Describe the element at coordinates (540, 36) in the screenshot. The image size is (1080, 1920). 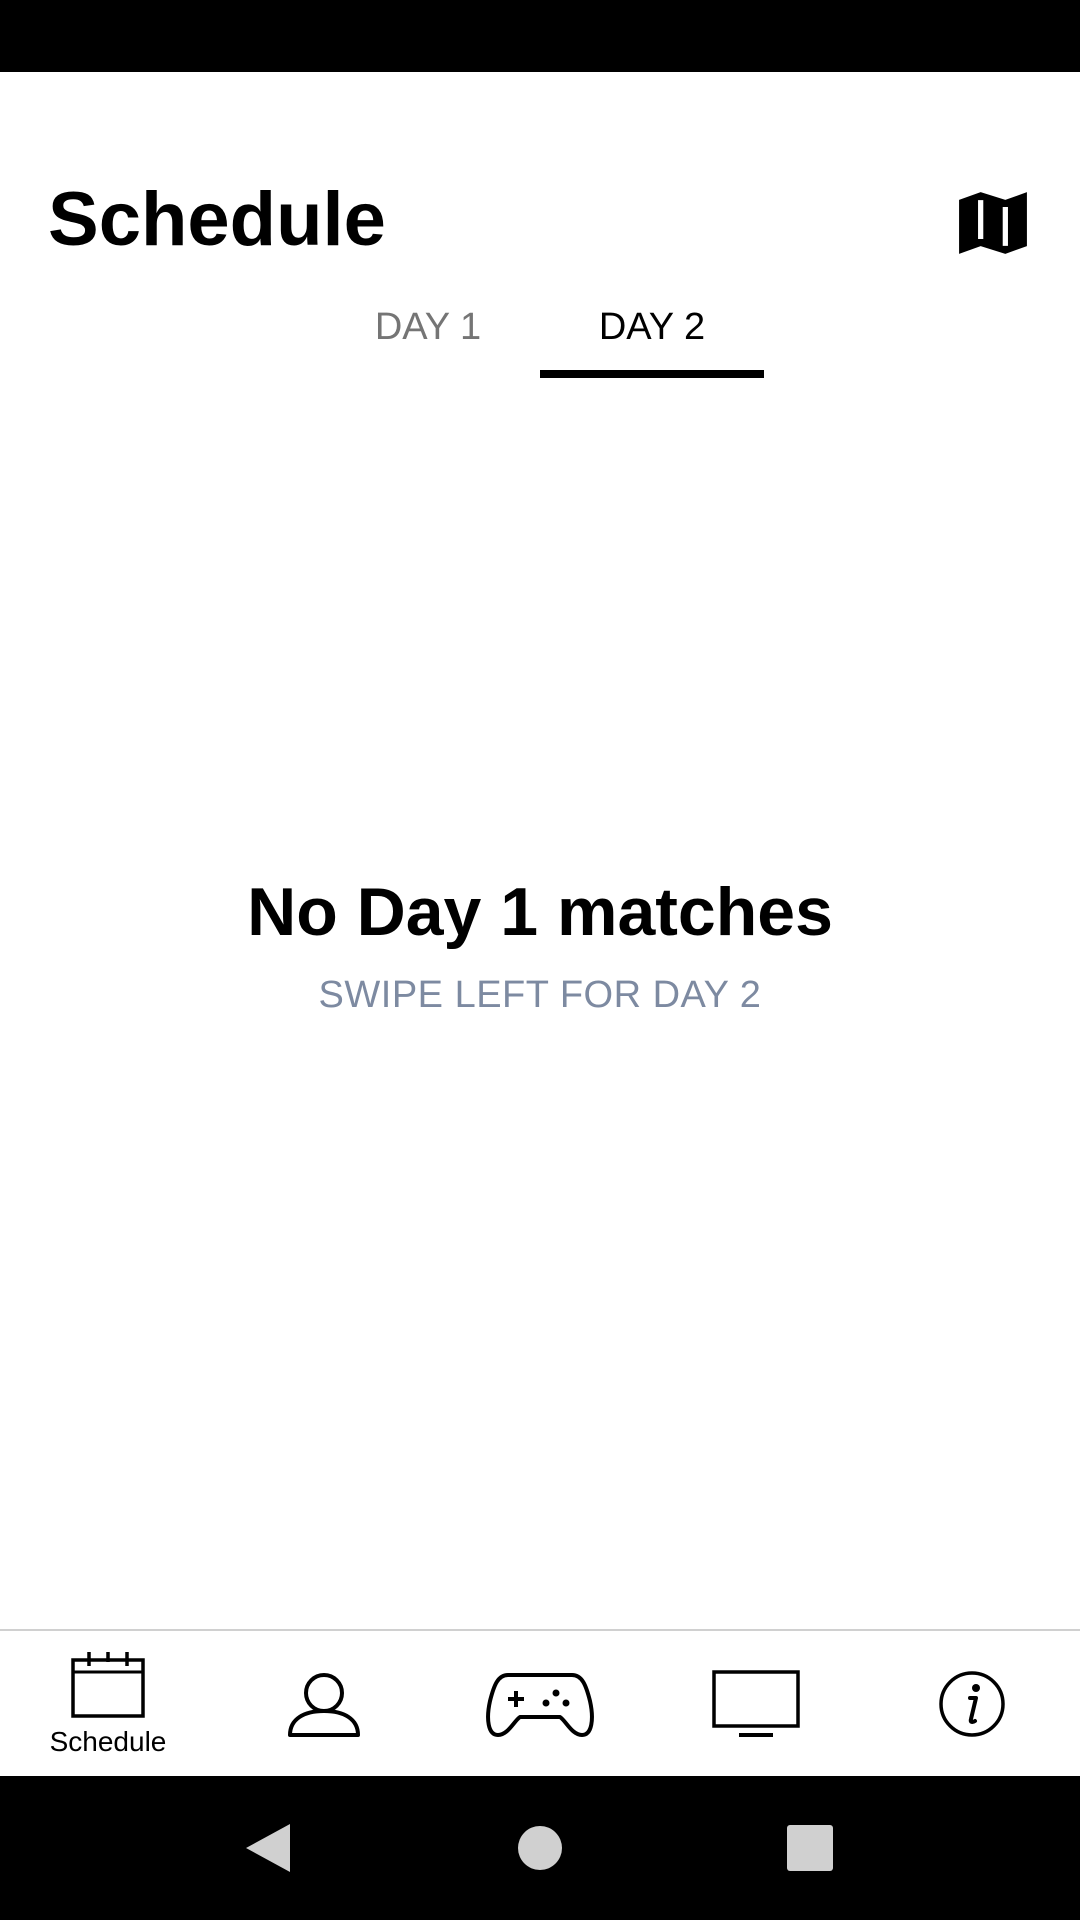
I see `status-bar` at that location.